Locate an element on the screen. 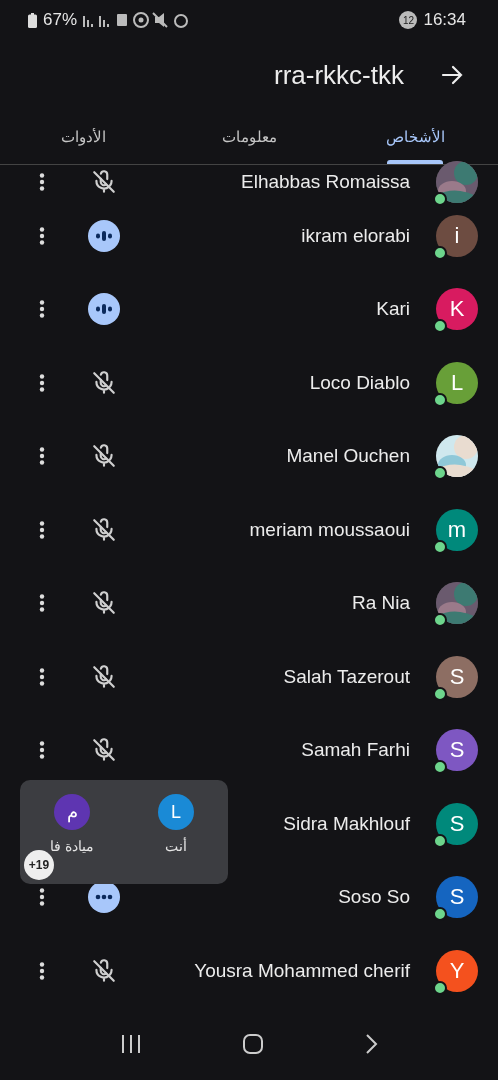 This screenshot has height=1080, width=498. participant-name: Salah Tazerout is located at coordinates (346, 676).